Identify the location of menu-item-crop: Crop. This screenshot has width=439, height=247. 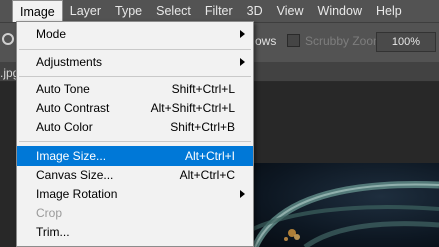
(135, 213).